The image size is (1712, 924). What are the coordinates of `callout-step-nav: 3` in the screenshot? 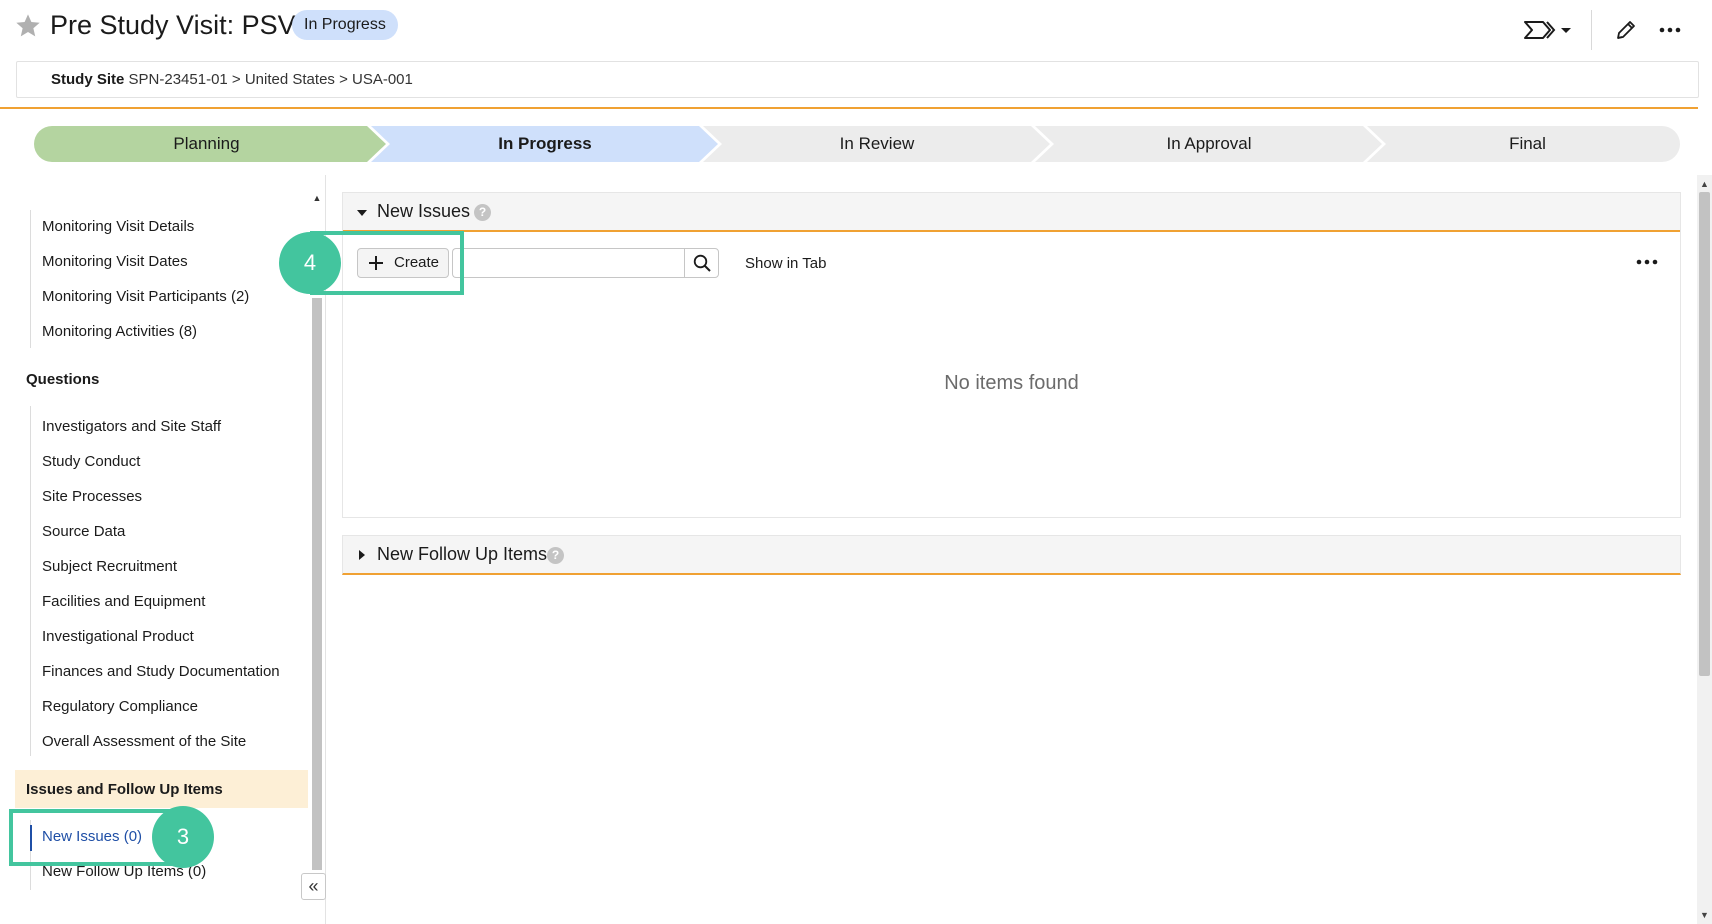 It's located at (183, 837).